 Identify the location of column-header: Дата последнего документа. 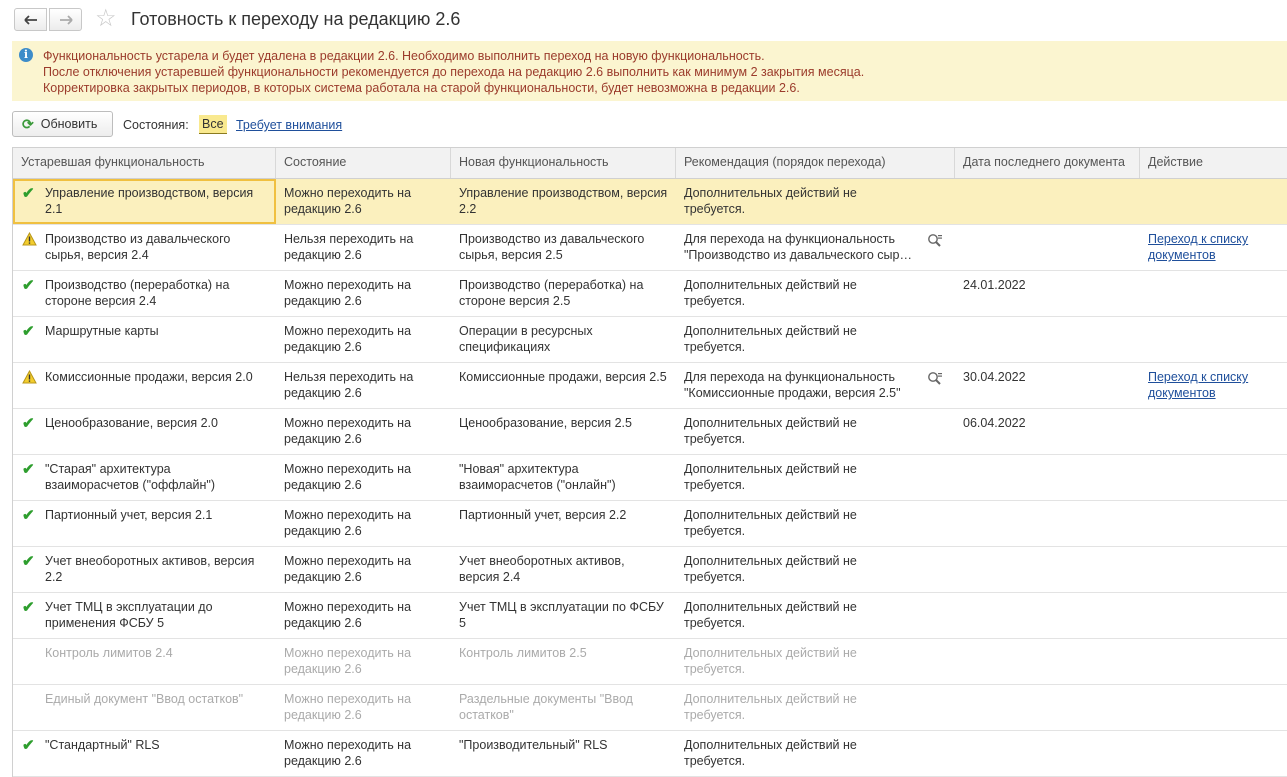
(1047, 163).